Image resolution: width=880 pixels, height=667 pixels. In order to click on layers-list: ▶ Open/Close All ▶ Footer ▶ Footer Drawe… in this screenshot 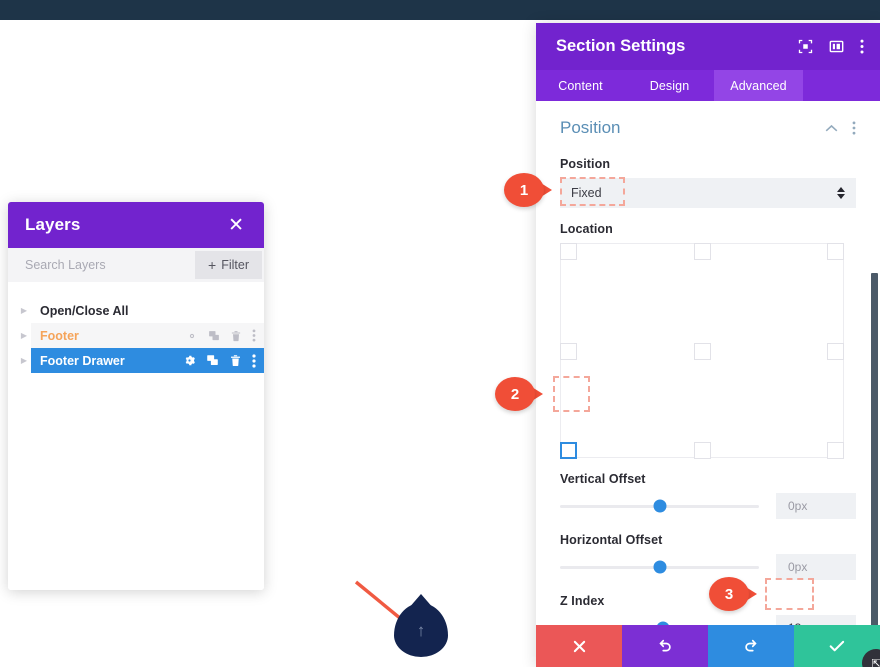, I will do `click(136, 436)`.